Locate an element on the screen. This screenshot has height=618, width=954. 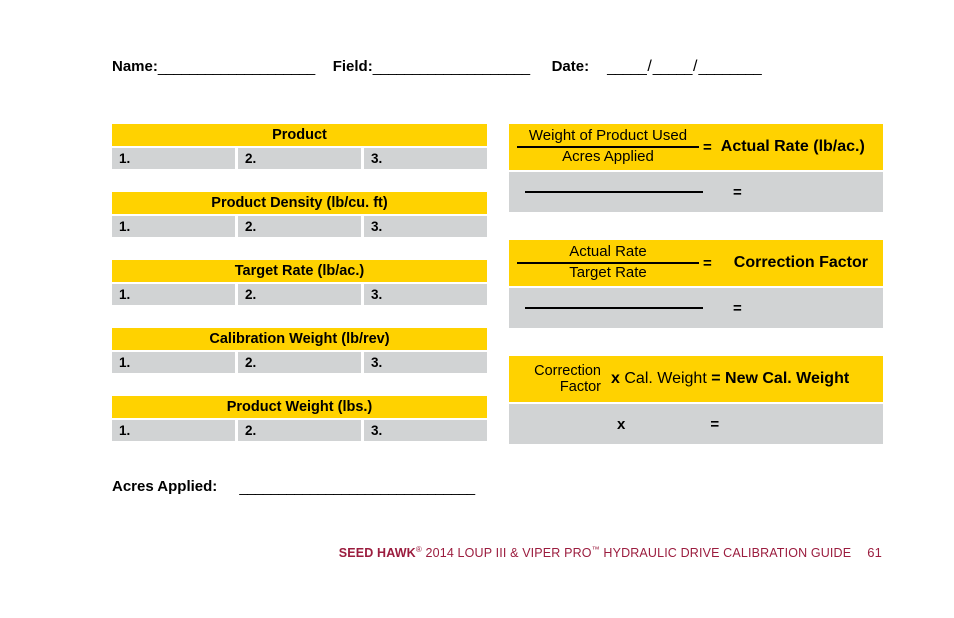
table-header-product-weight: Product Weight (lbs.) is located at coordinates (299, 407).